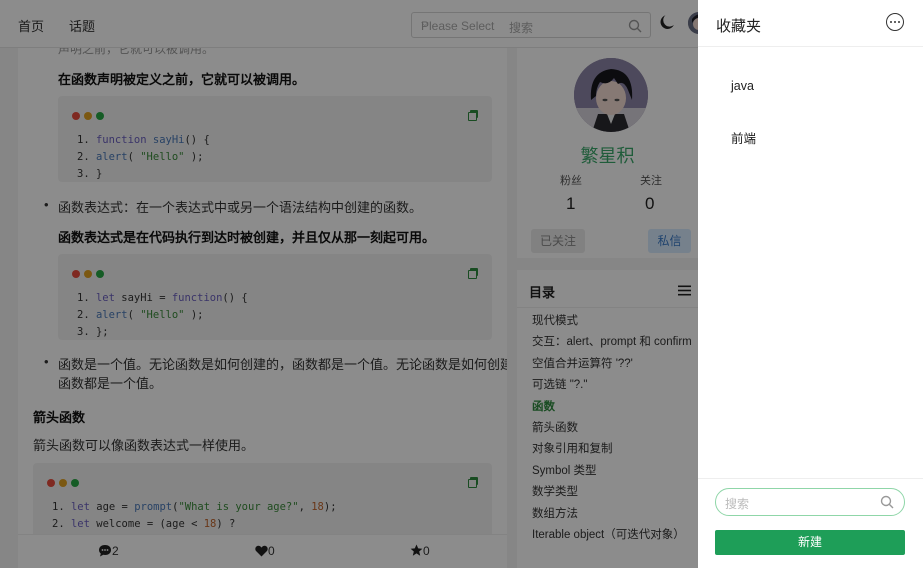  Describe the element at coordinates (810, 502) in the screenshot. I see `favorites-search-input: 搜索` at that location.